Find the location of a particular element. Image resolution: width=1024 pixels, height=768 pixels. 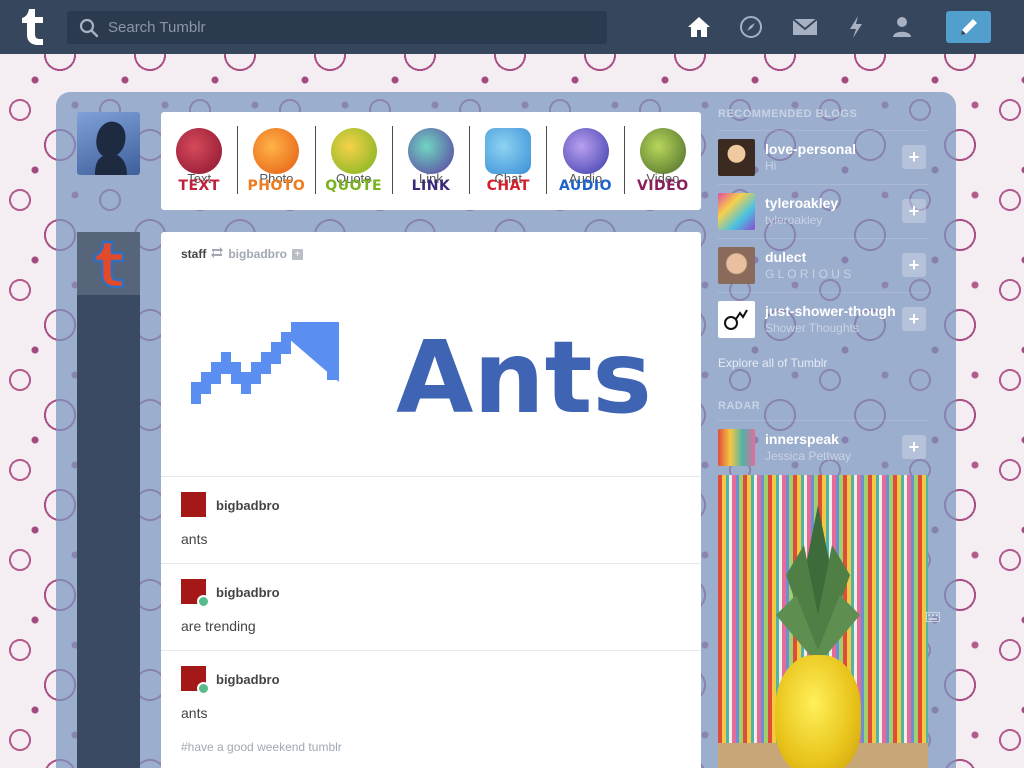

account-icon is located at coordinates (902, 27).